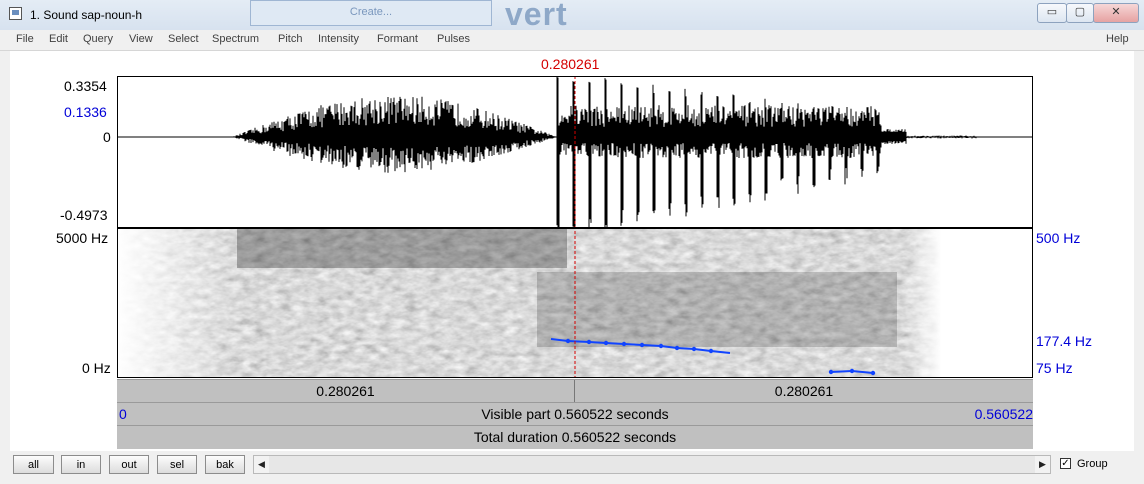 Image resolution: width=1144 pixels, height=484 pixels. I want to click on total-duration-bar: Total duration 0.560522 seconds, so click(575, 437).